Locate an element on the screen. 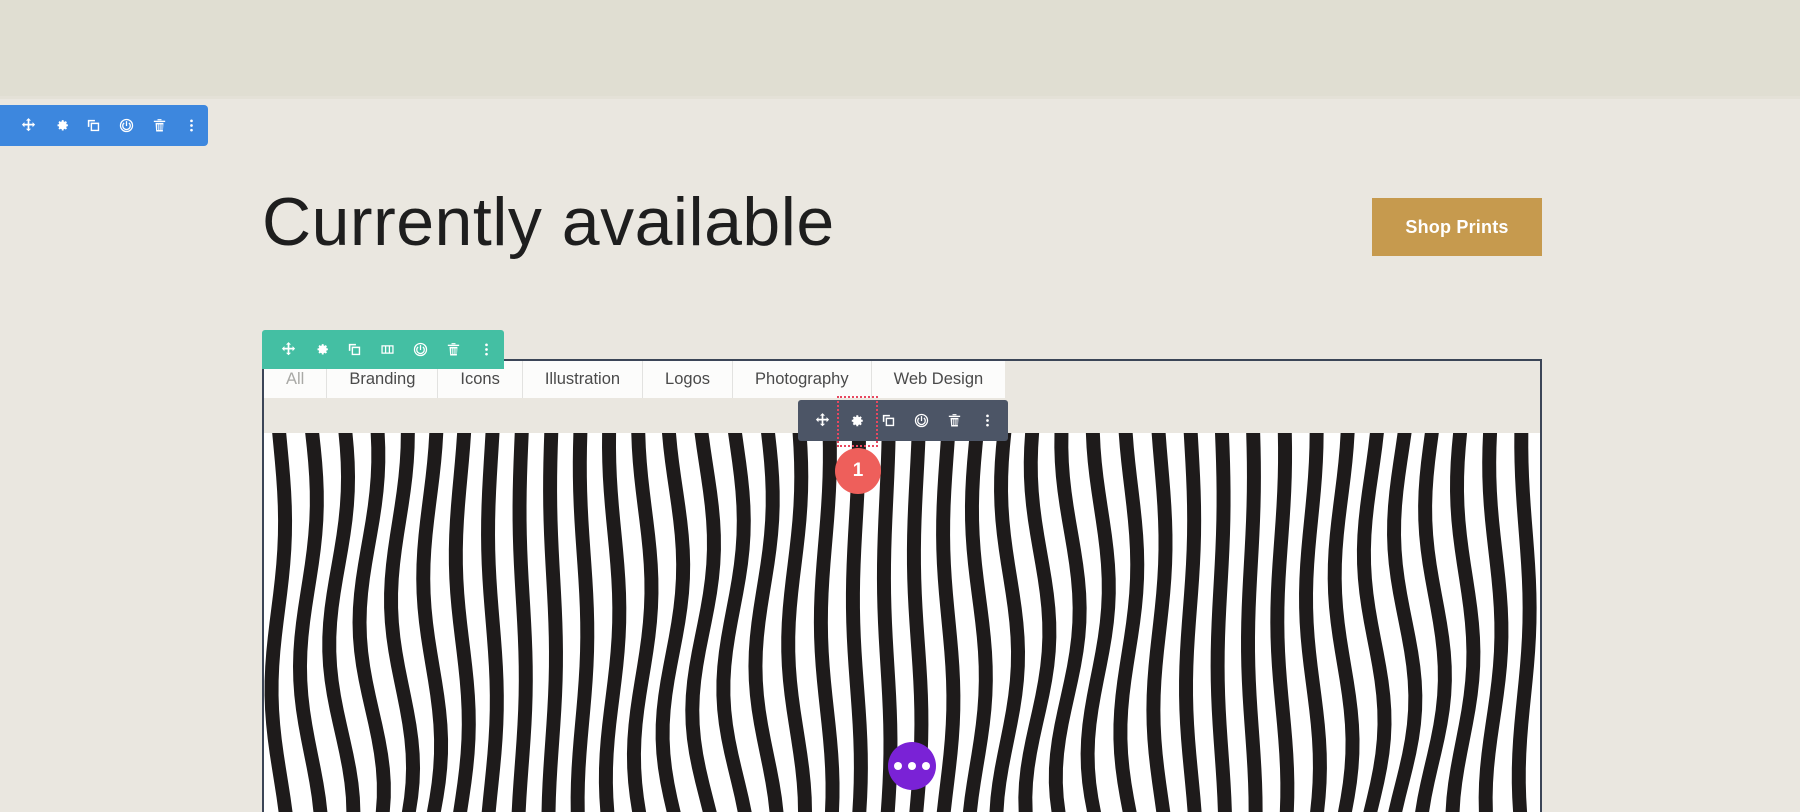 The image size is (1800, 812). section-move-button is located at coordinates (28, 125).